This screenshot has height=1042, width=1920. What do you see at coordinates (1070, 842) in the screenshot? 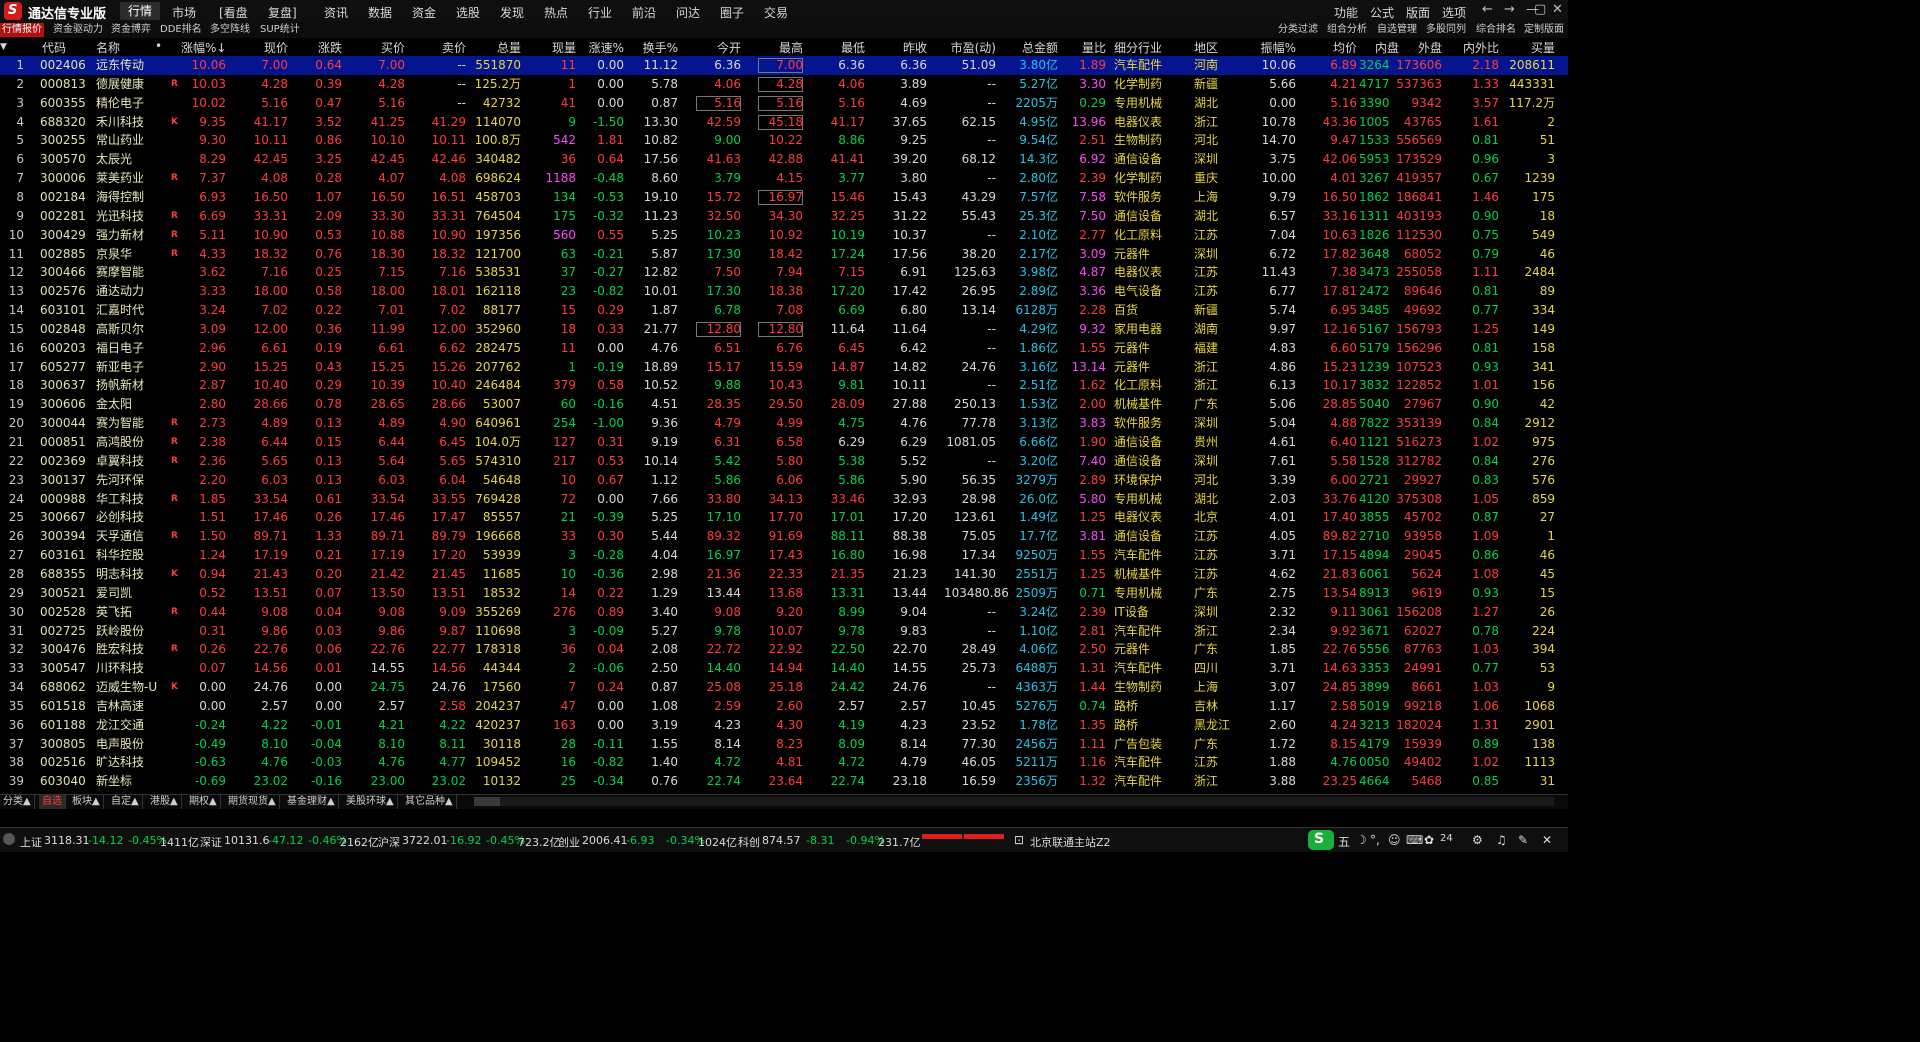
I see `server-name: 北京联通主站Z2` at bounding box center [1070, 842].